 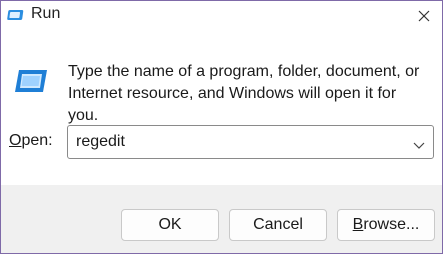 I want to click on chevron-down-icon, so click(x=419, y=146).